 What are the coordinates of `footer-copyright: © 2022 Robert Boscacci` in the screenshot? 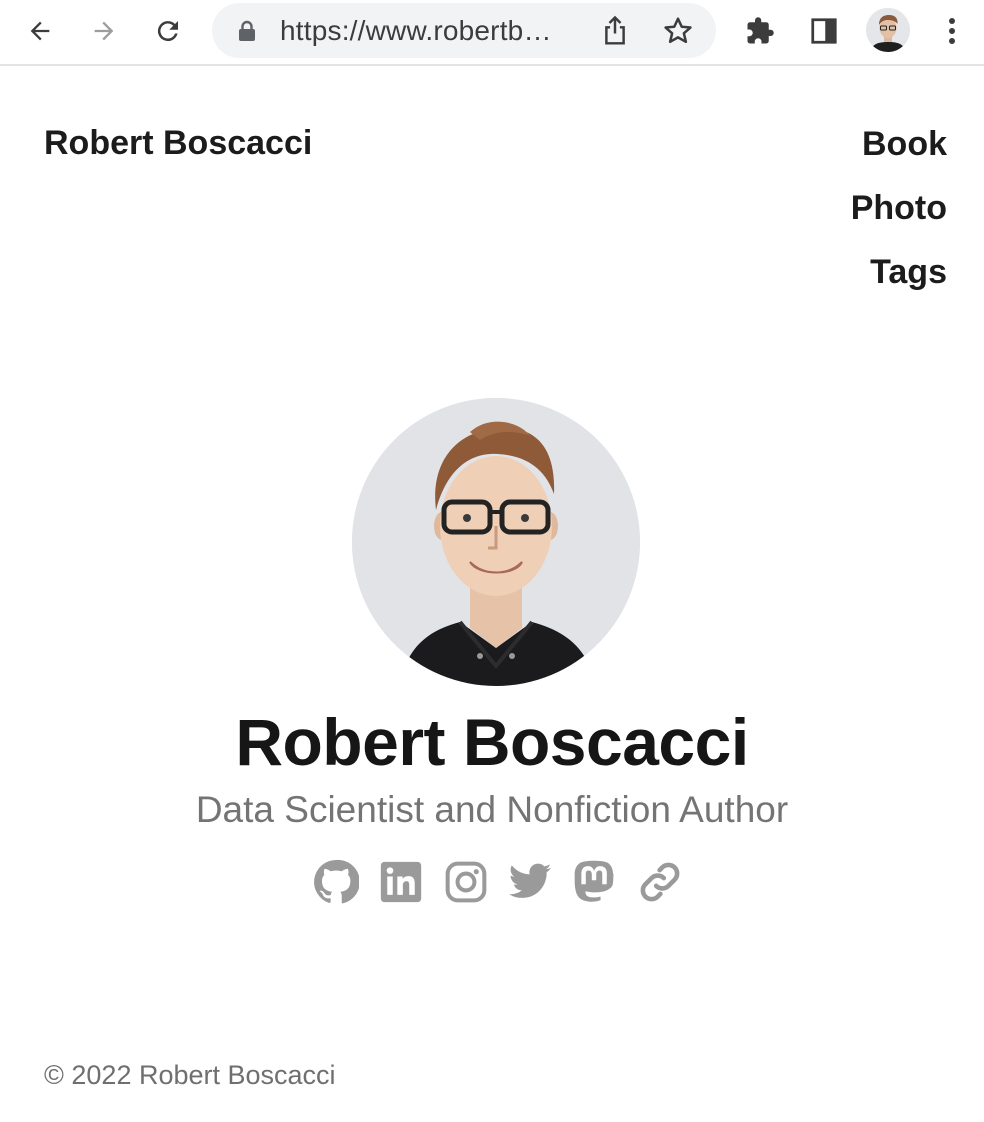 It's located at (190, 1075).